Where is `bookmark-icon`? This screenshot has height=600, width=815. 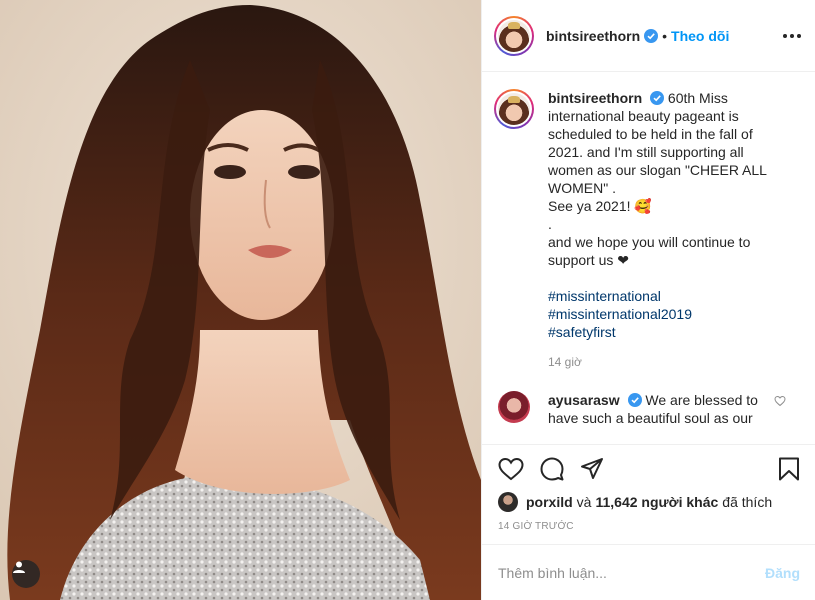 bookmark-icon is located at coordinates (789, 469).